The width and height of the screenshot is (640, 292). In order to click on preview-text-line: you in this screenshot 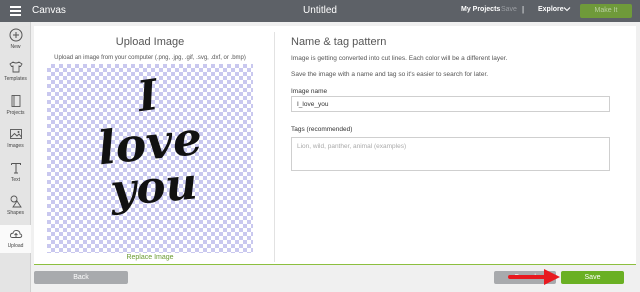, I will do `click(153, 187)`.